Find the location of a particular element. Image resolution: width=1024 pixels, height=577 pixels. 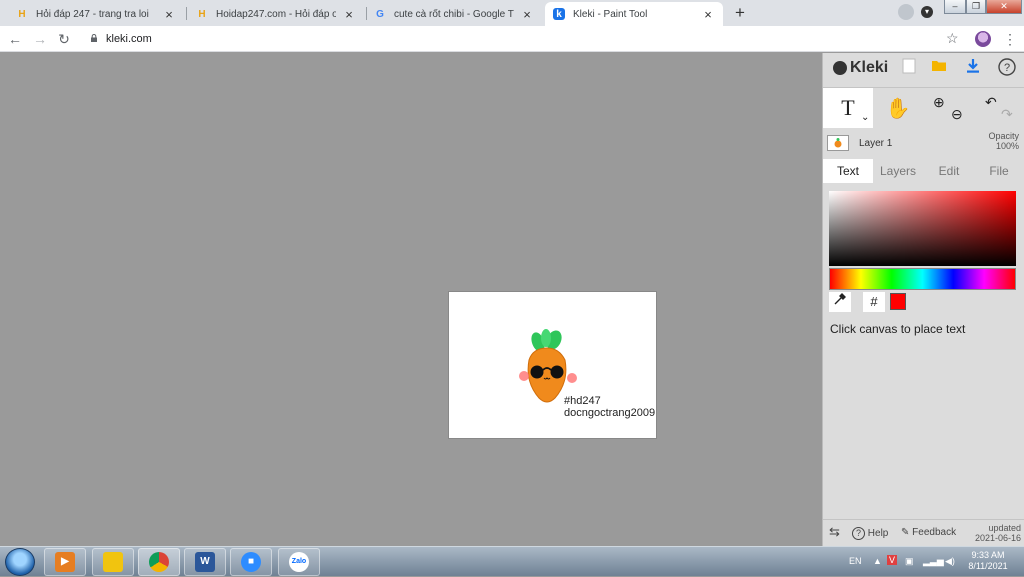

minimize-button: – is located at coordinates (955, 7).